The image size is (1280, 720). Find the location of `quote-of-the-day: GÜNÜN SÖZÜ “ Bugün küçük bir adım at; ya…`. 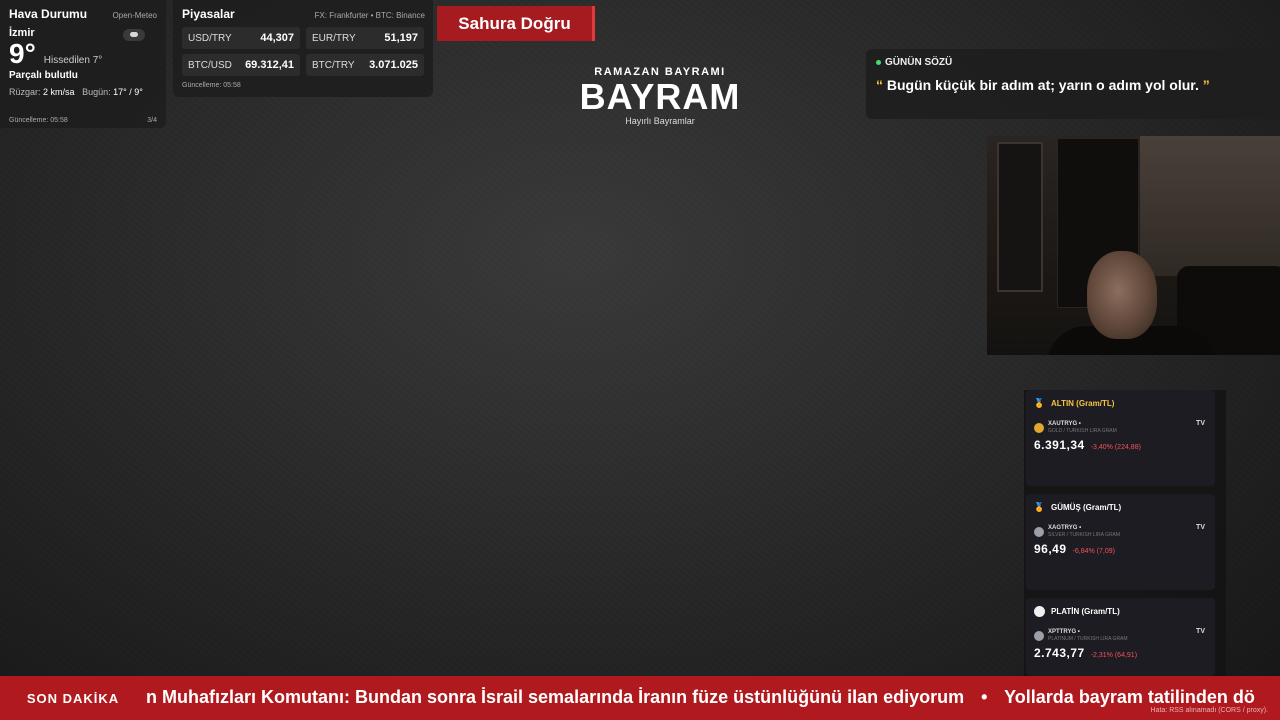

quote-of-the-day: GÜNÜN SÖZÜ “ Bugün küçük bir adım at; ya… is located at coordinates (1073, 84).